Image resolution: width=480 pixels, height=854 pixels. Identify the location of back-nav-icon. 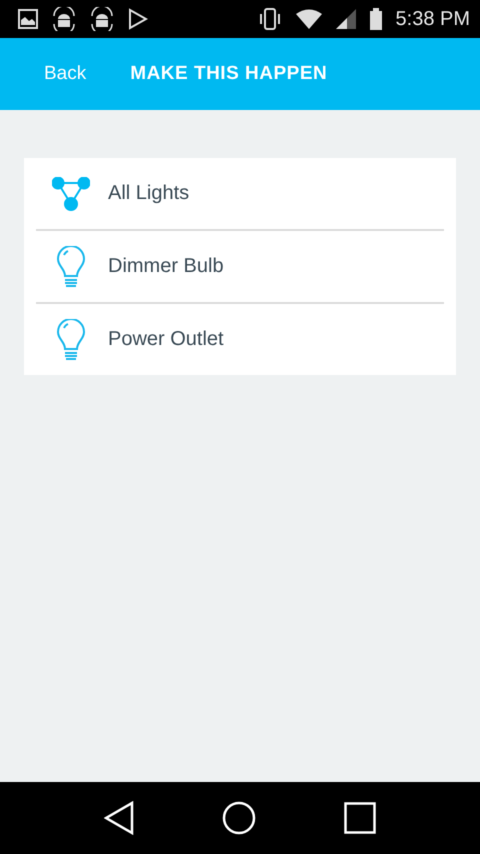
(119, 818).